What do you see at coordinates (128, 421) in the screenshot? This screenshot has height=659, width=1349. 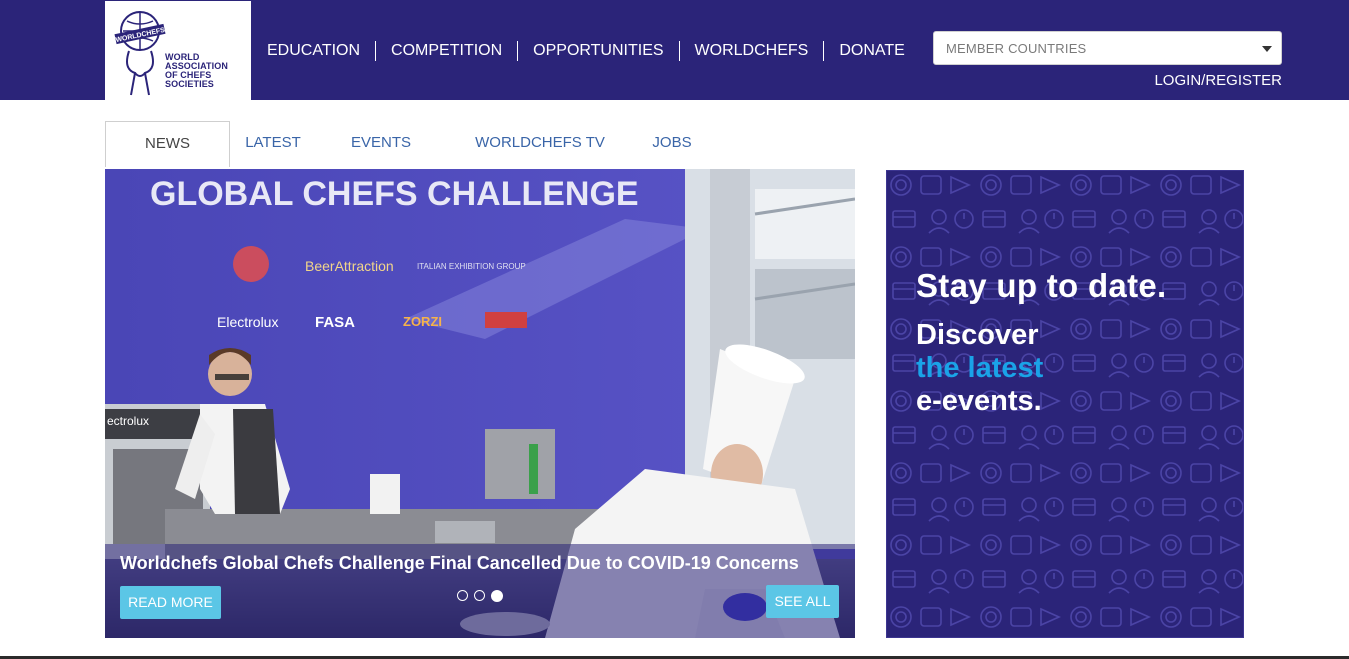 I see `sponsor-text: ectrolux` at bounding box center [128, 421].